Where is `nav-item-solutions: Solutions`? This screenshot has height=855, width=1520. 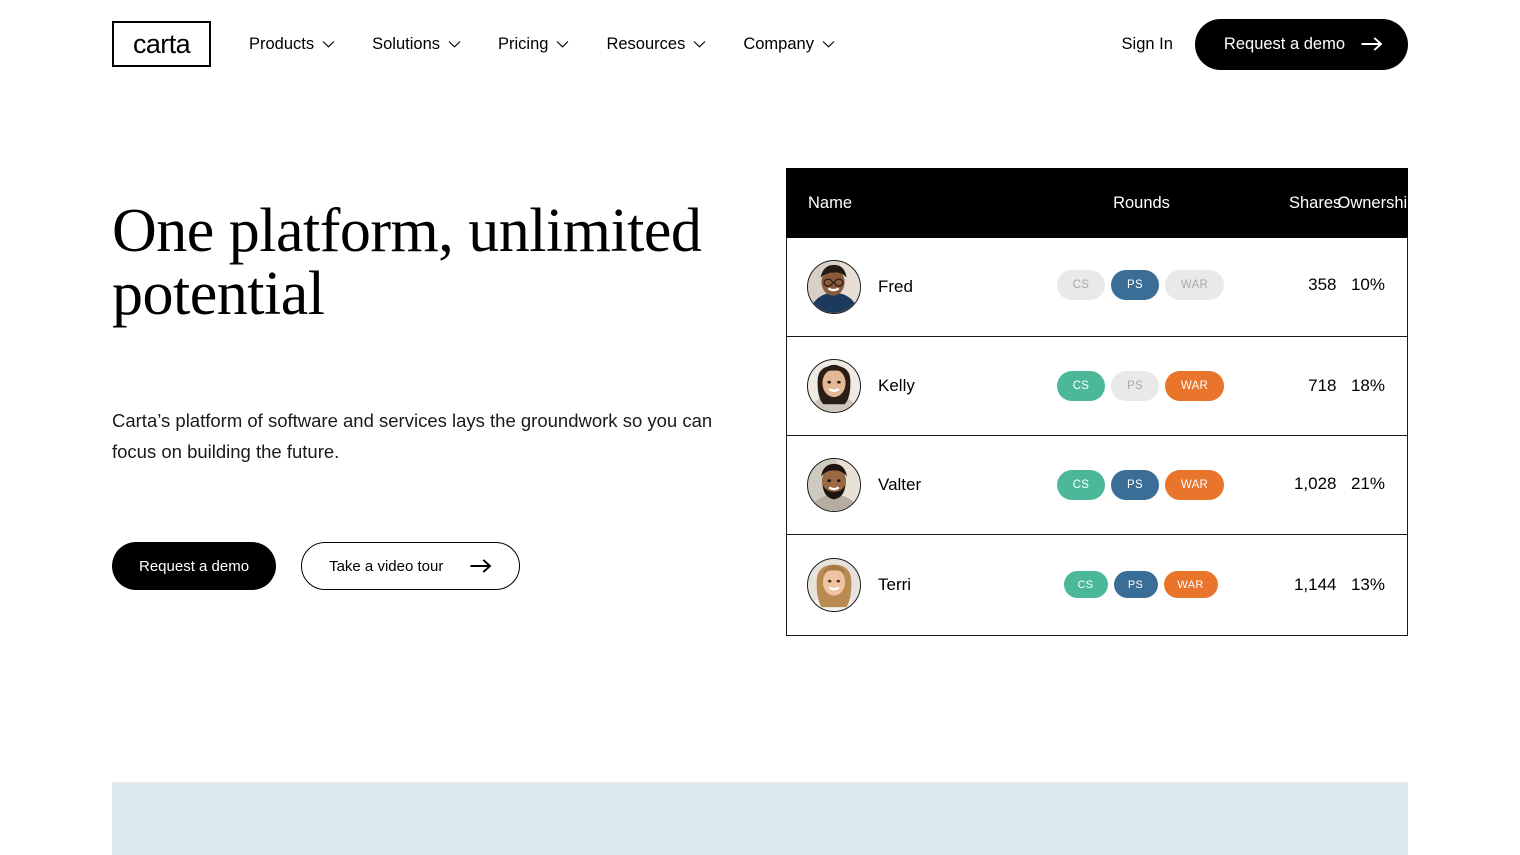
nav-item-solutions: Solutions is located at coordinates (416, 44).